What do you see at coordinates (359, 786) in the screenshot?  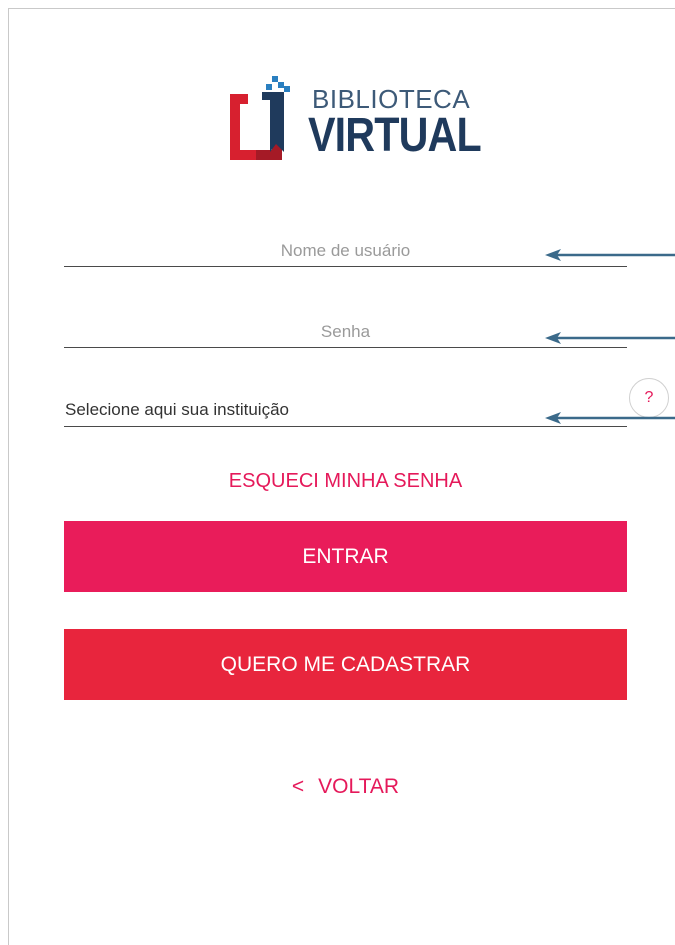 I see `back-label: VOLTAR` at bounding box center [359, 786].